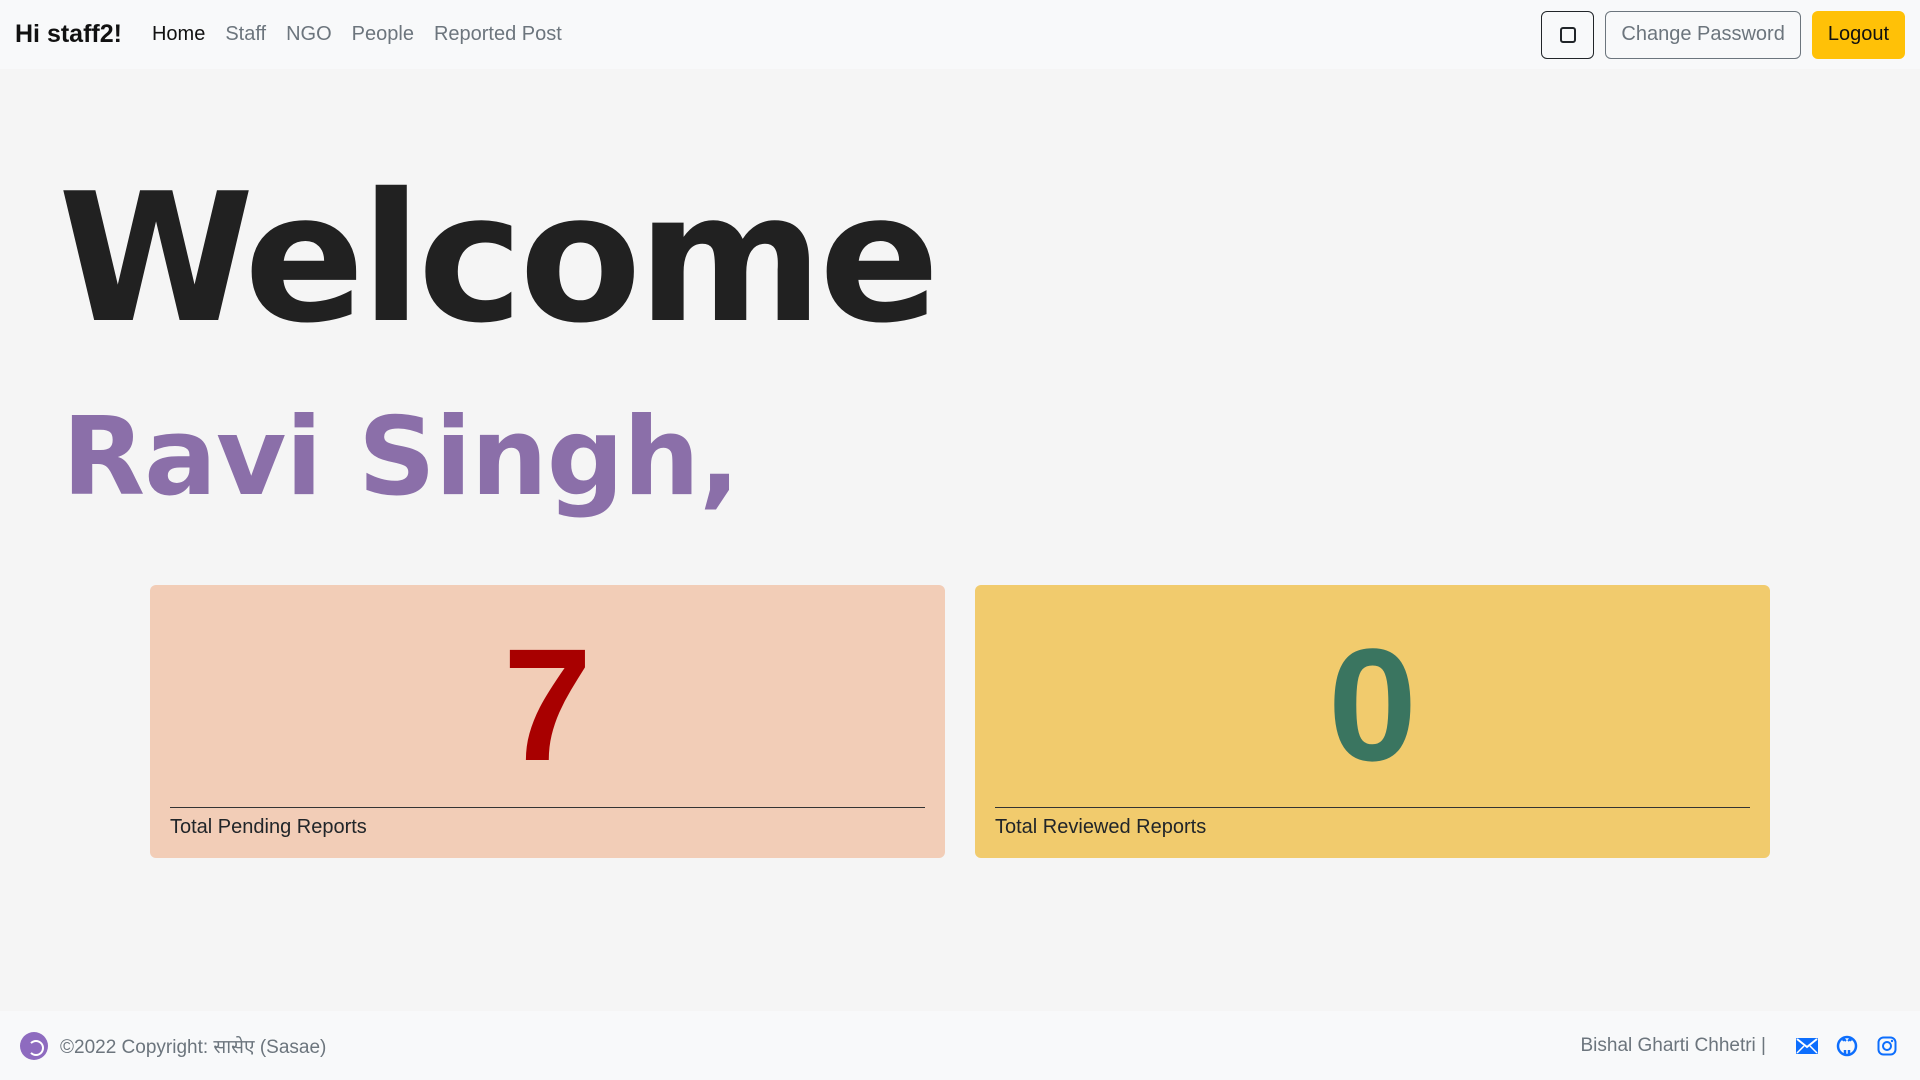  Describe the element at coordinates (1847, 1046) in the screenshot. I see `github-icon` at that location.